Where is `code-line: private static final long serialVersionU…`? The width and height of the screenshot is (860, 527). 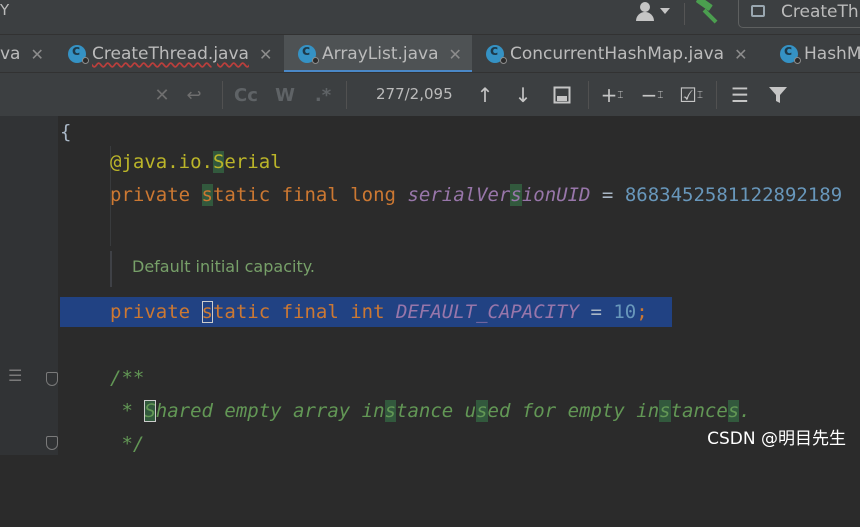
code-line: private static final long serialVersionU… is located at coordinates (476, 195).